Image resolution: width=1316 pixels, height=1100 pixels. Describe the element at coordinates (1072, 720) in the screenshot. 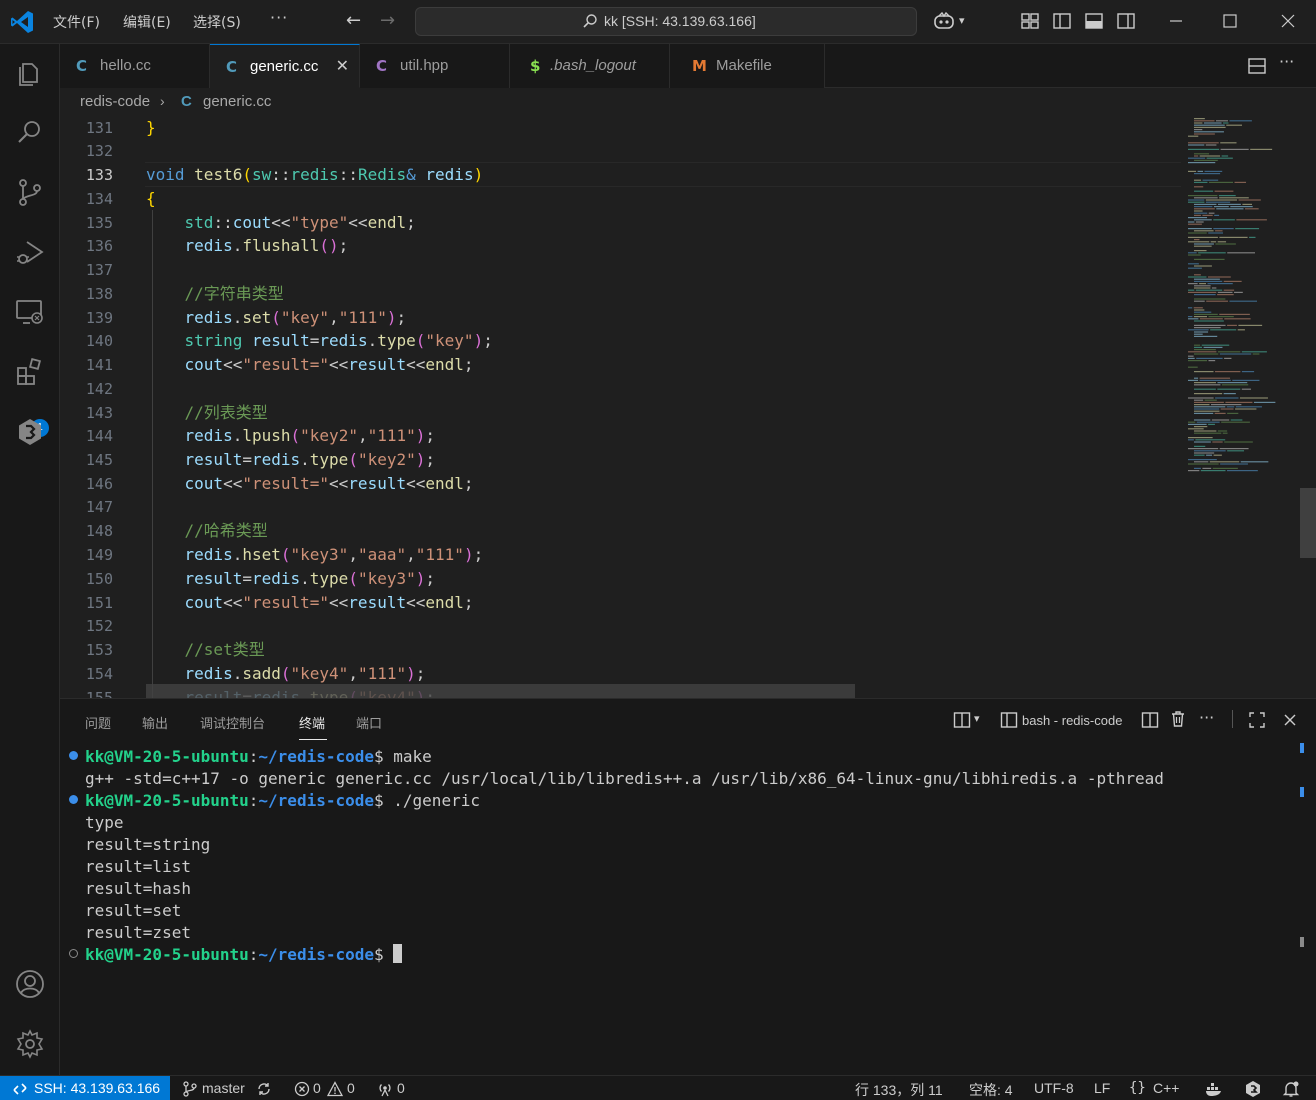

I see `terminal-name: bash - redis-code` at that location.